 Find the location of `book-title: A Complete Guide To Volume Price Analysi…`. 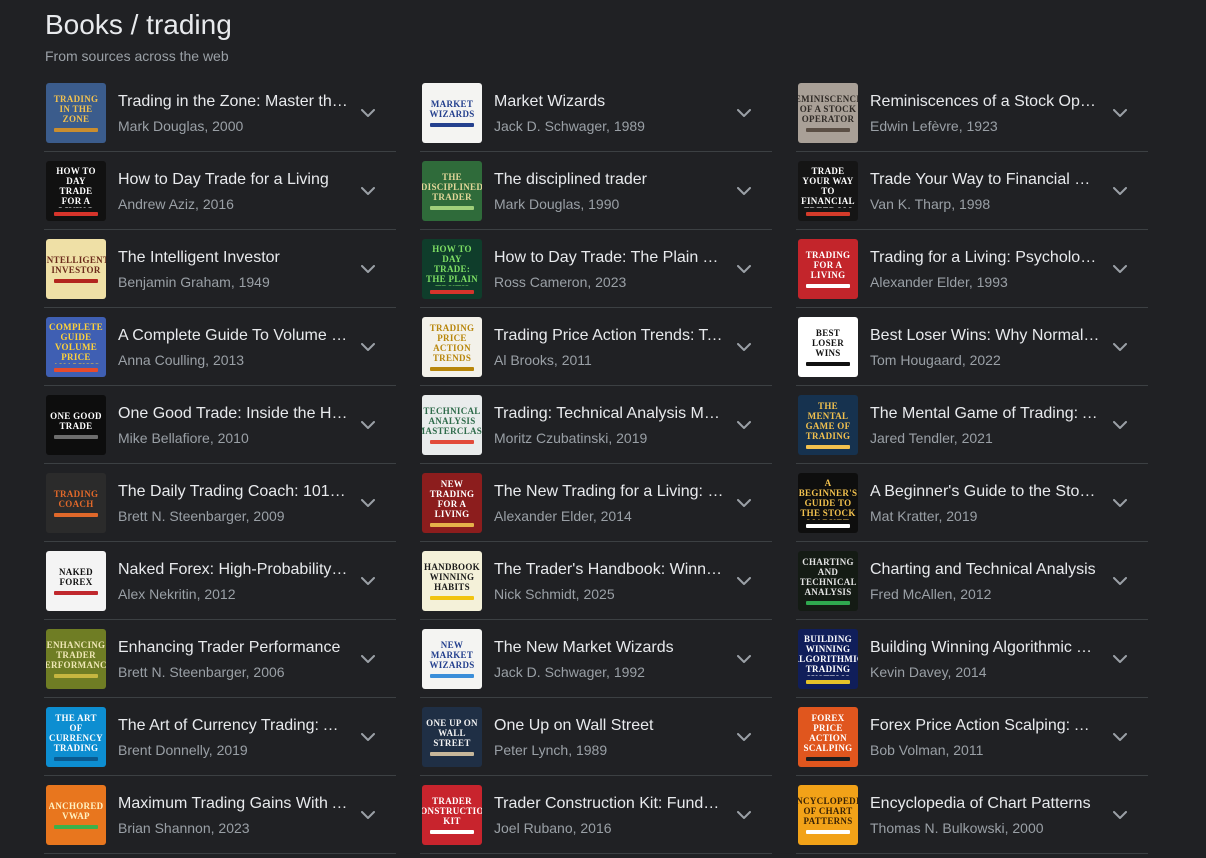

book-title: A Complete Guide To Volume Price Analysi… is located at coordinates (233, 336).